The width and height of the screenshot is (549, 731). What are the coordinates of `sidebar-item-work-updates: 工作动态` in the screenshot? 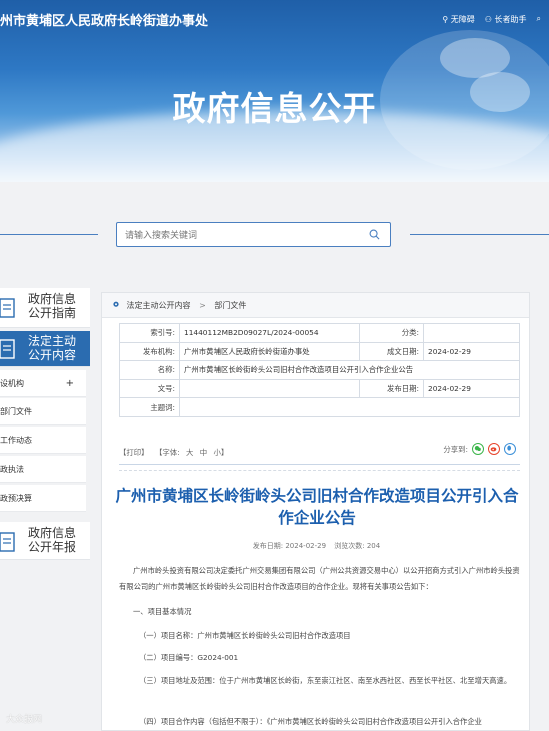 It's located at (43, 440).